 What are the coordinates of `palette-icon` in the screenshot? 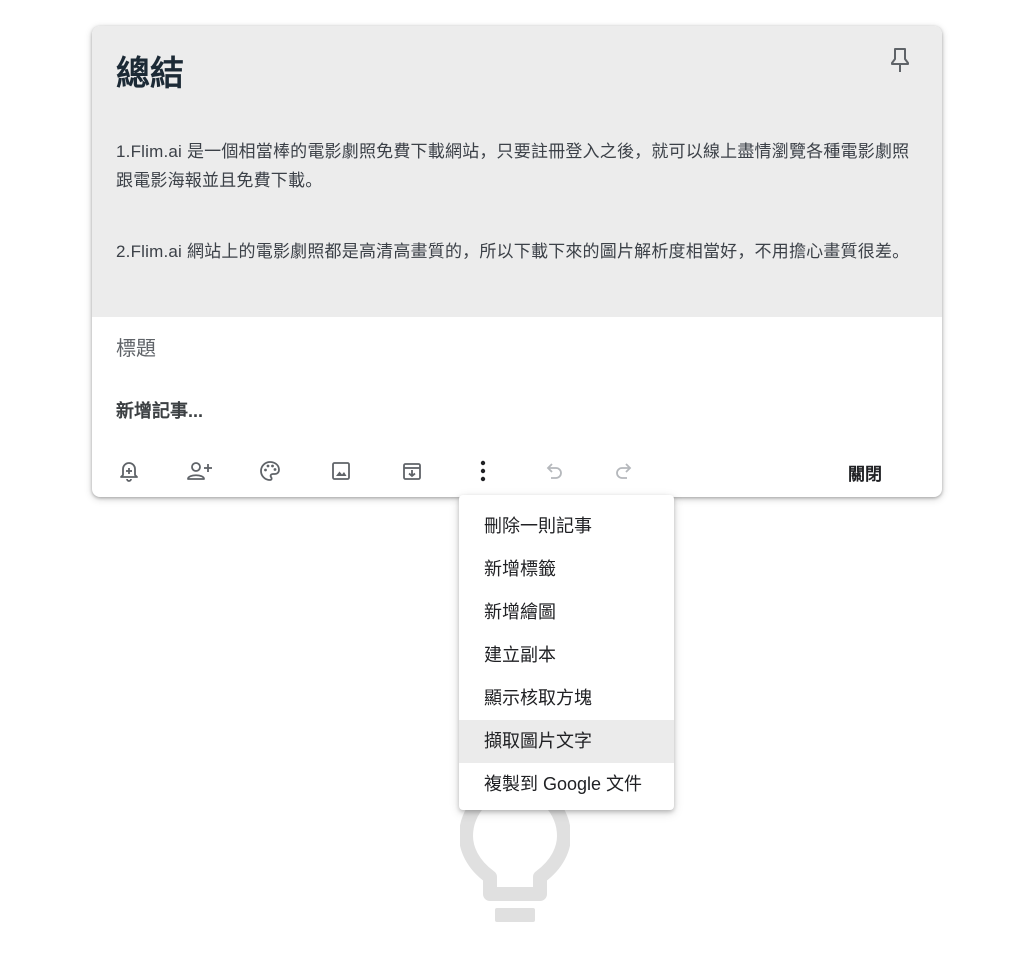 It's located at (270, 471).